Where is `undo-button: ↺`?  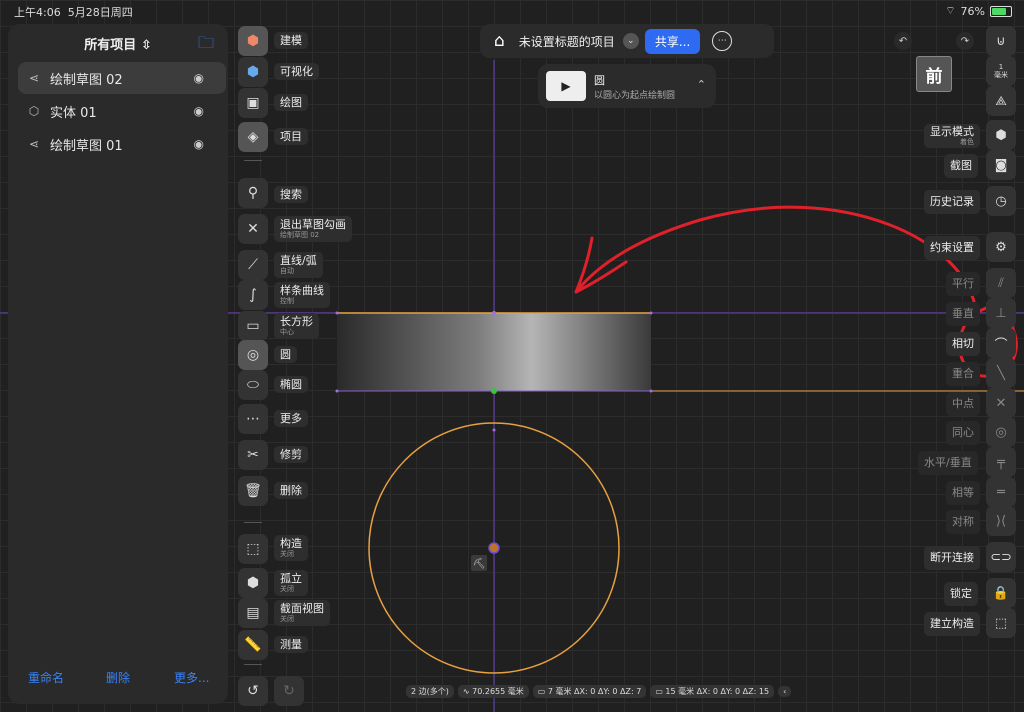
undo-button: ↺ is located at coordinates (253, 691).